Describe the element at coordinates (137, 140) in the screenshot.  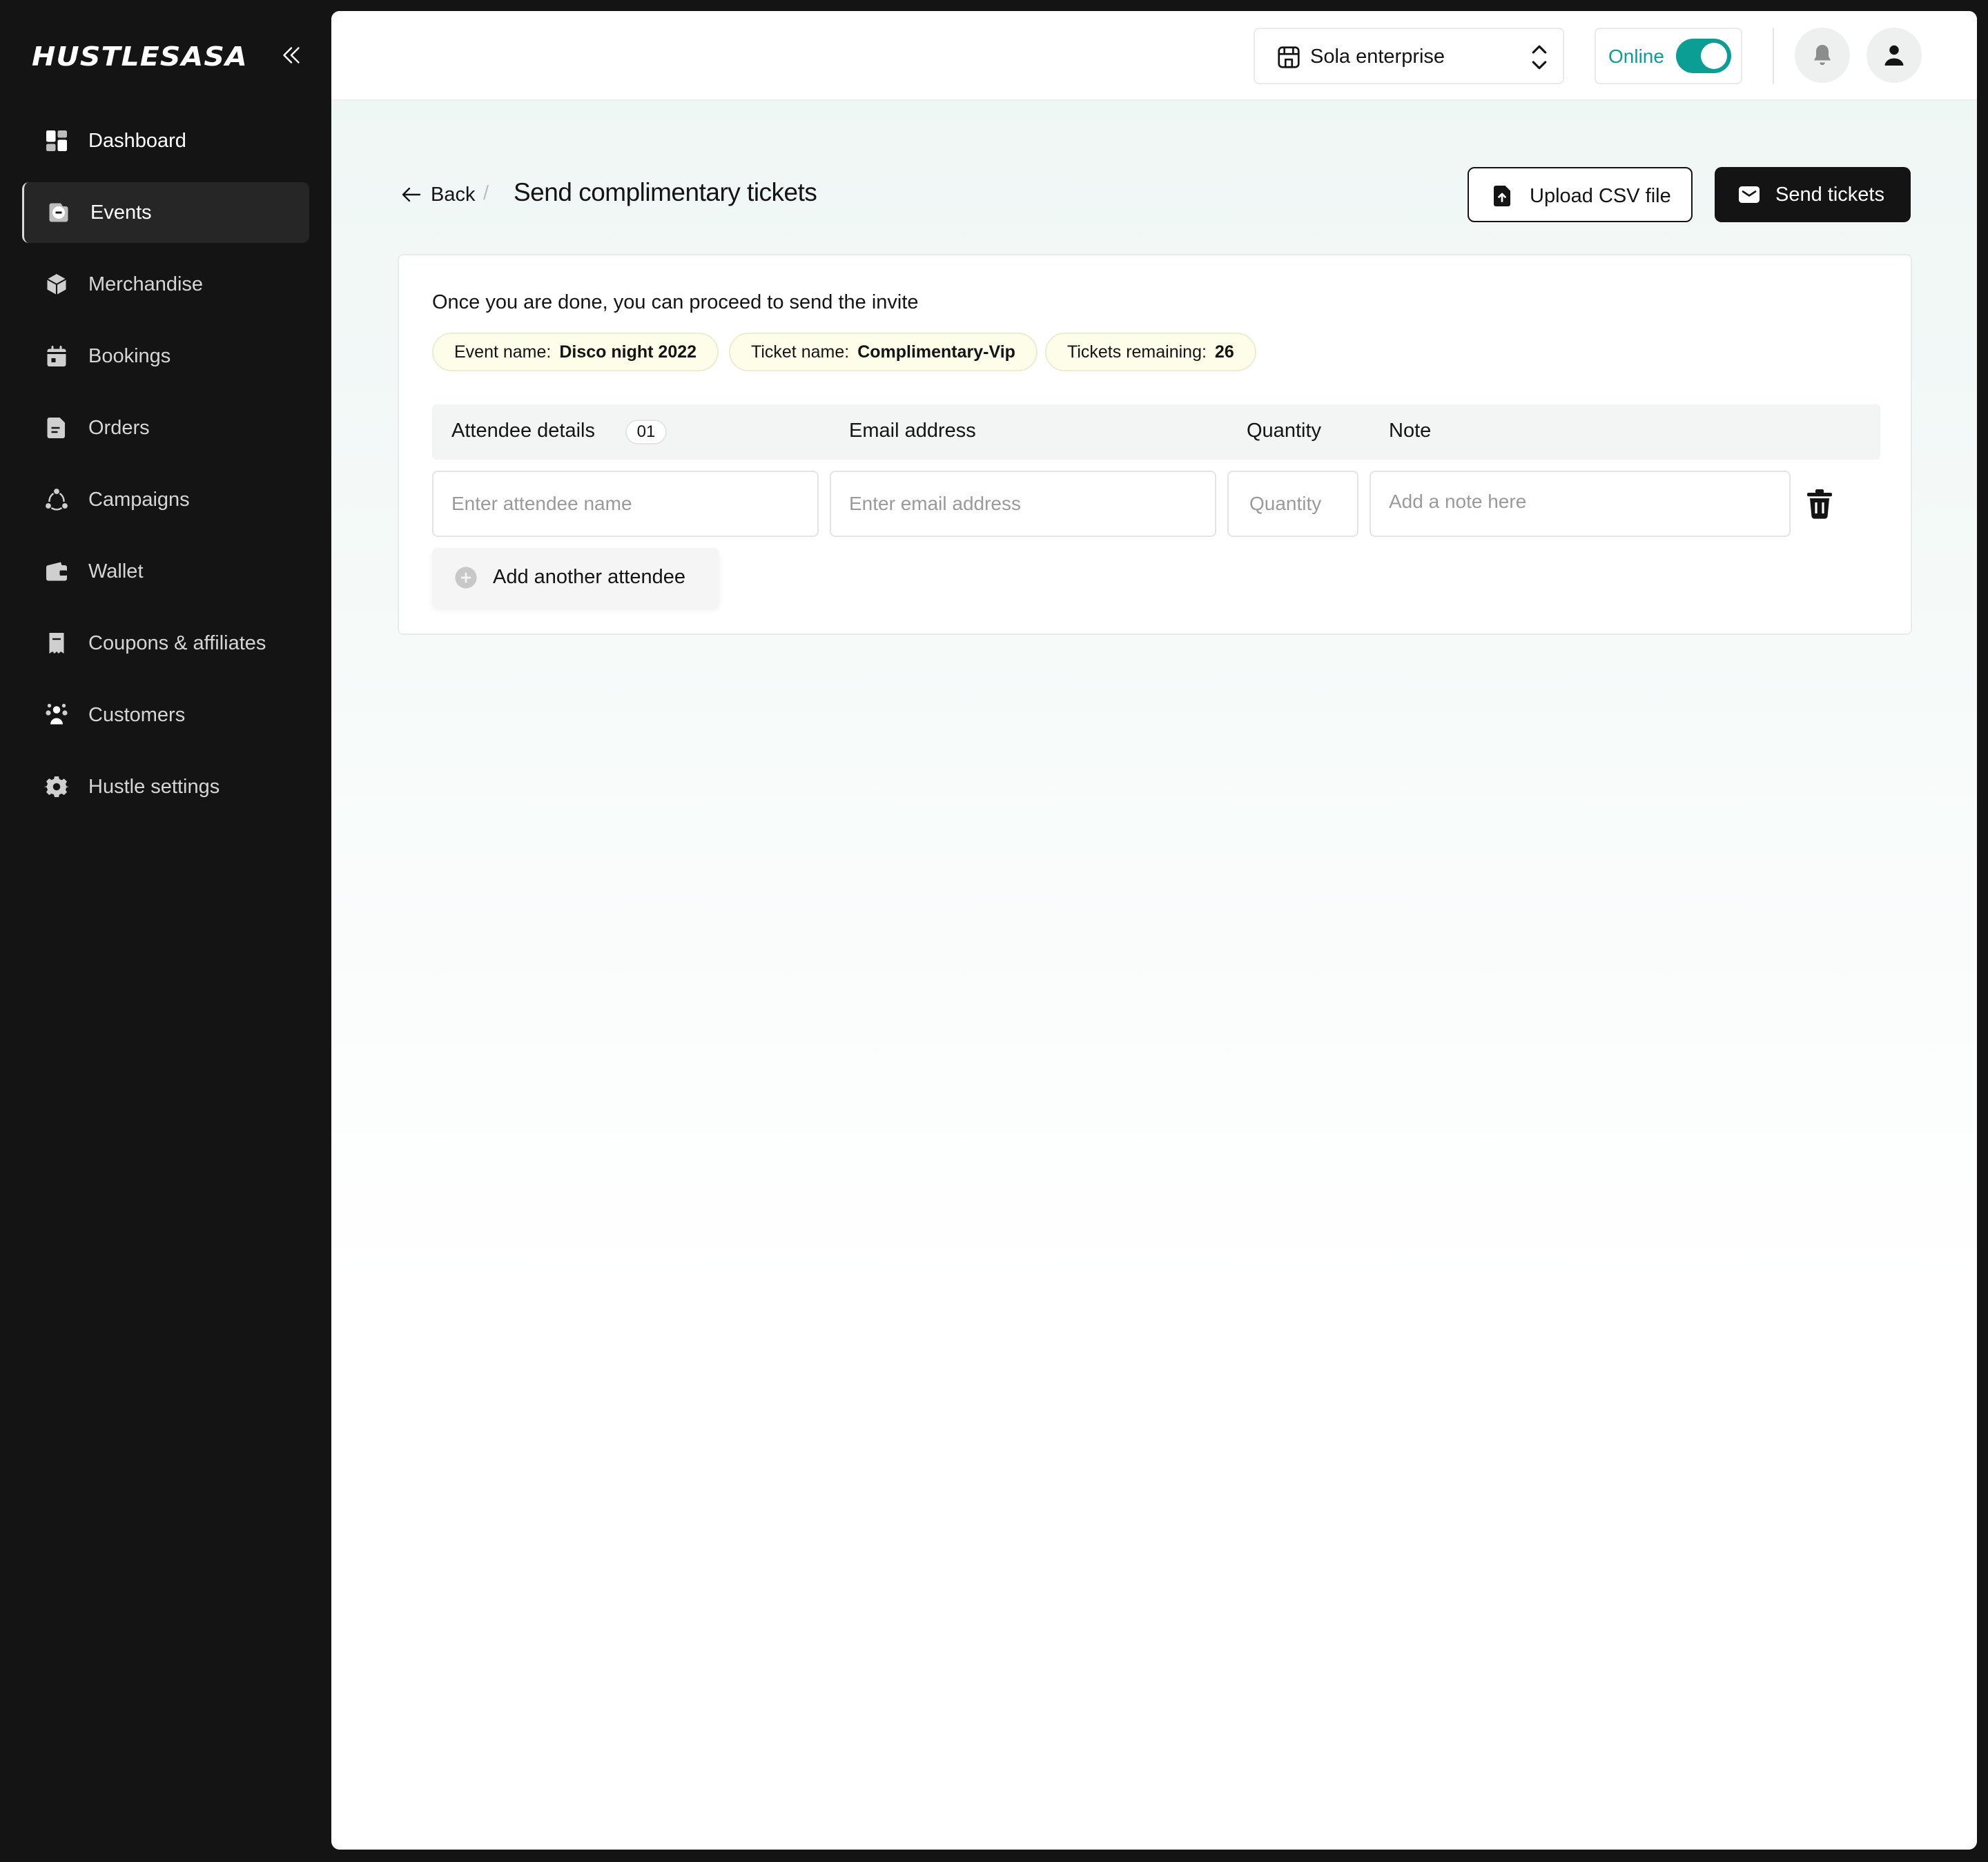
I see `sidebar-item-label: Dashboard` at that location.